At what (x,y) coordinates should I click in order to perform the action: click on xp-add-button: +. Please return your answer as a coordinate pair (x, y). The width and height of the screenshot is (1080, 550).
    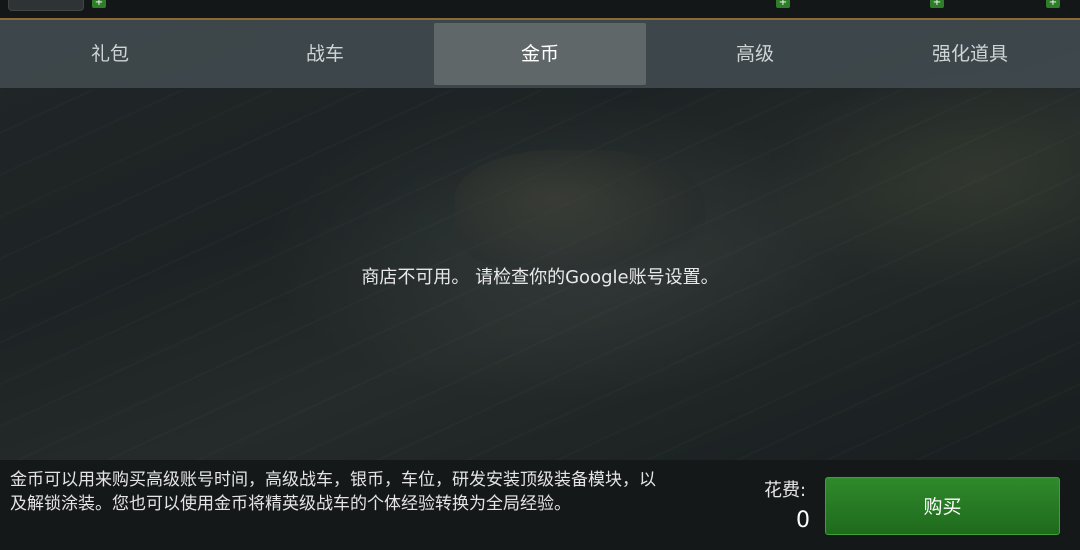
    Looking at the image, I should click on (1053, 6).